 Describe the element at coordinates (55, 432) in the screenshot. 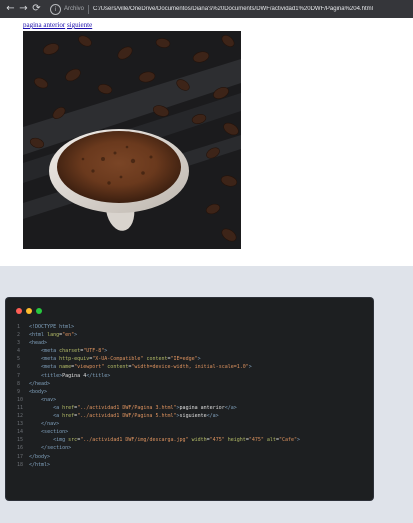

I see `code-token: <section>` at that location.